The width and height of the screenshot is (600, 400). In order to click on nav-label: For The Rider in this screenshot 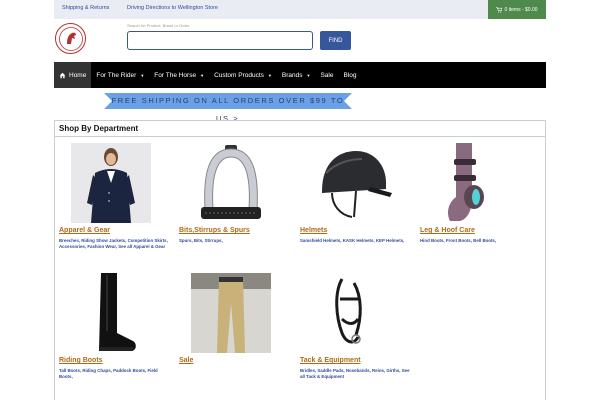, I will do `click(116, 75)`.